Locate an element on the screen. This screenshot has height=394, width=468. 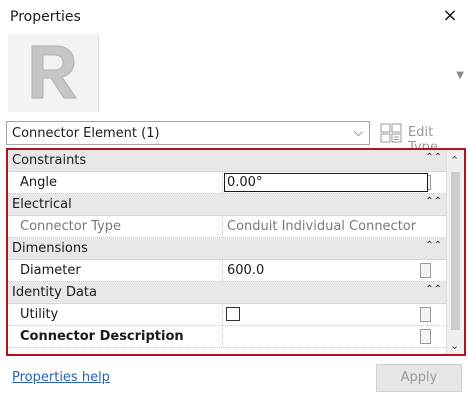
group-label: Identity Data is located at coordinates (54, 292).